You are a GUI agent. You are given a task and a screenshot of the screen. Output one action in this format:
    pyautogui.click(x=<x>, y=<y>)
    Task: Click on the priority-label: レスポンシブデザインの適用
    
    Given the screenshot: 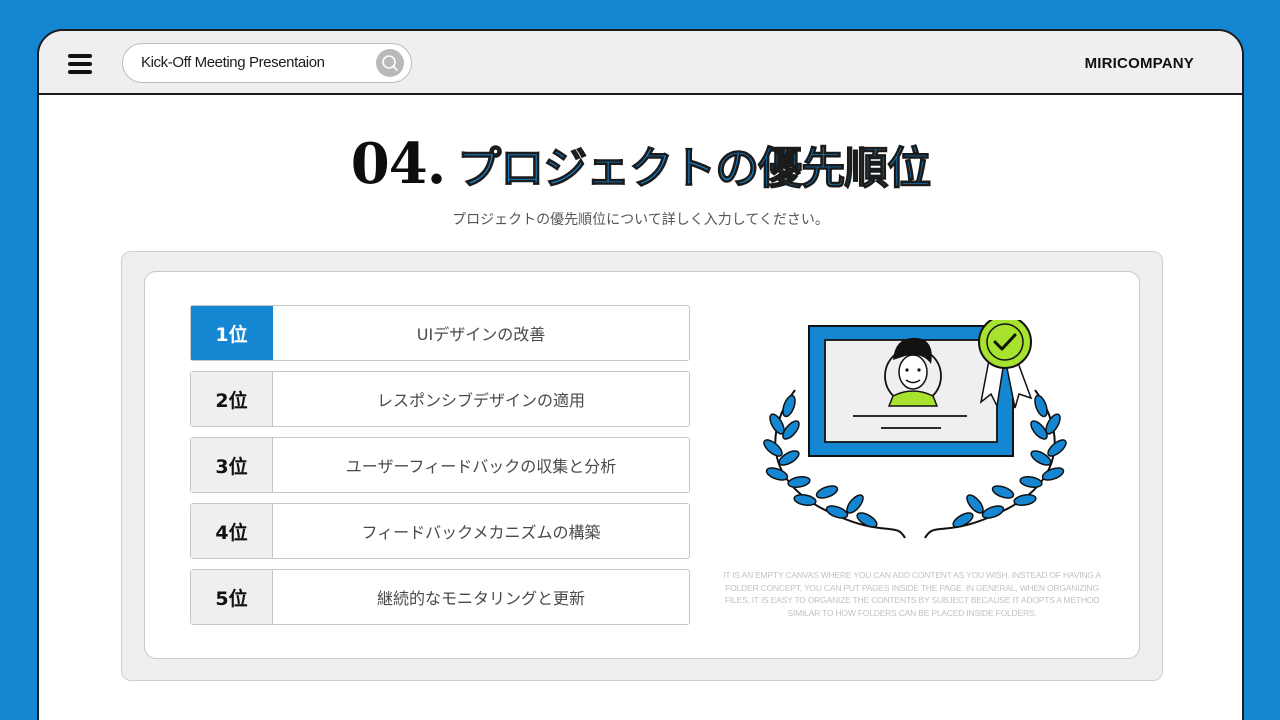 What is the action you would take?
    pyautogui.click(x=480, y=400)
    